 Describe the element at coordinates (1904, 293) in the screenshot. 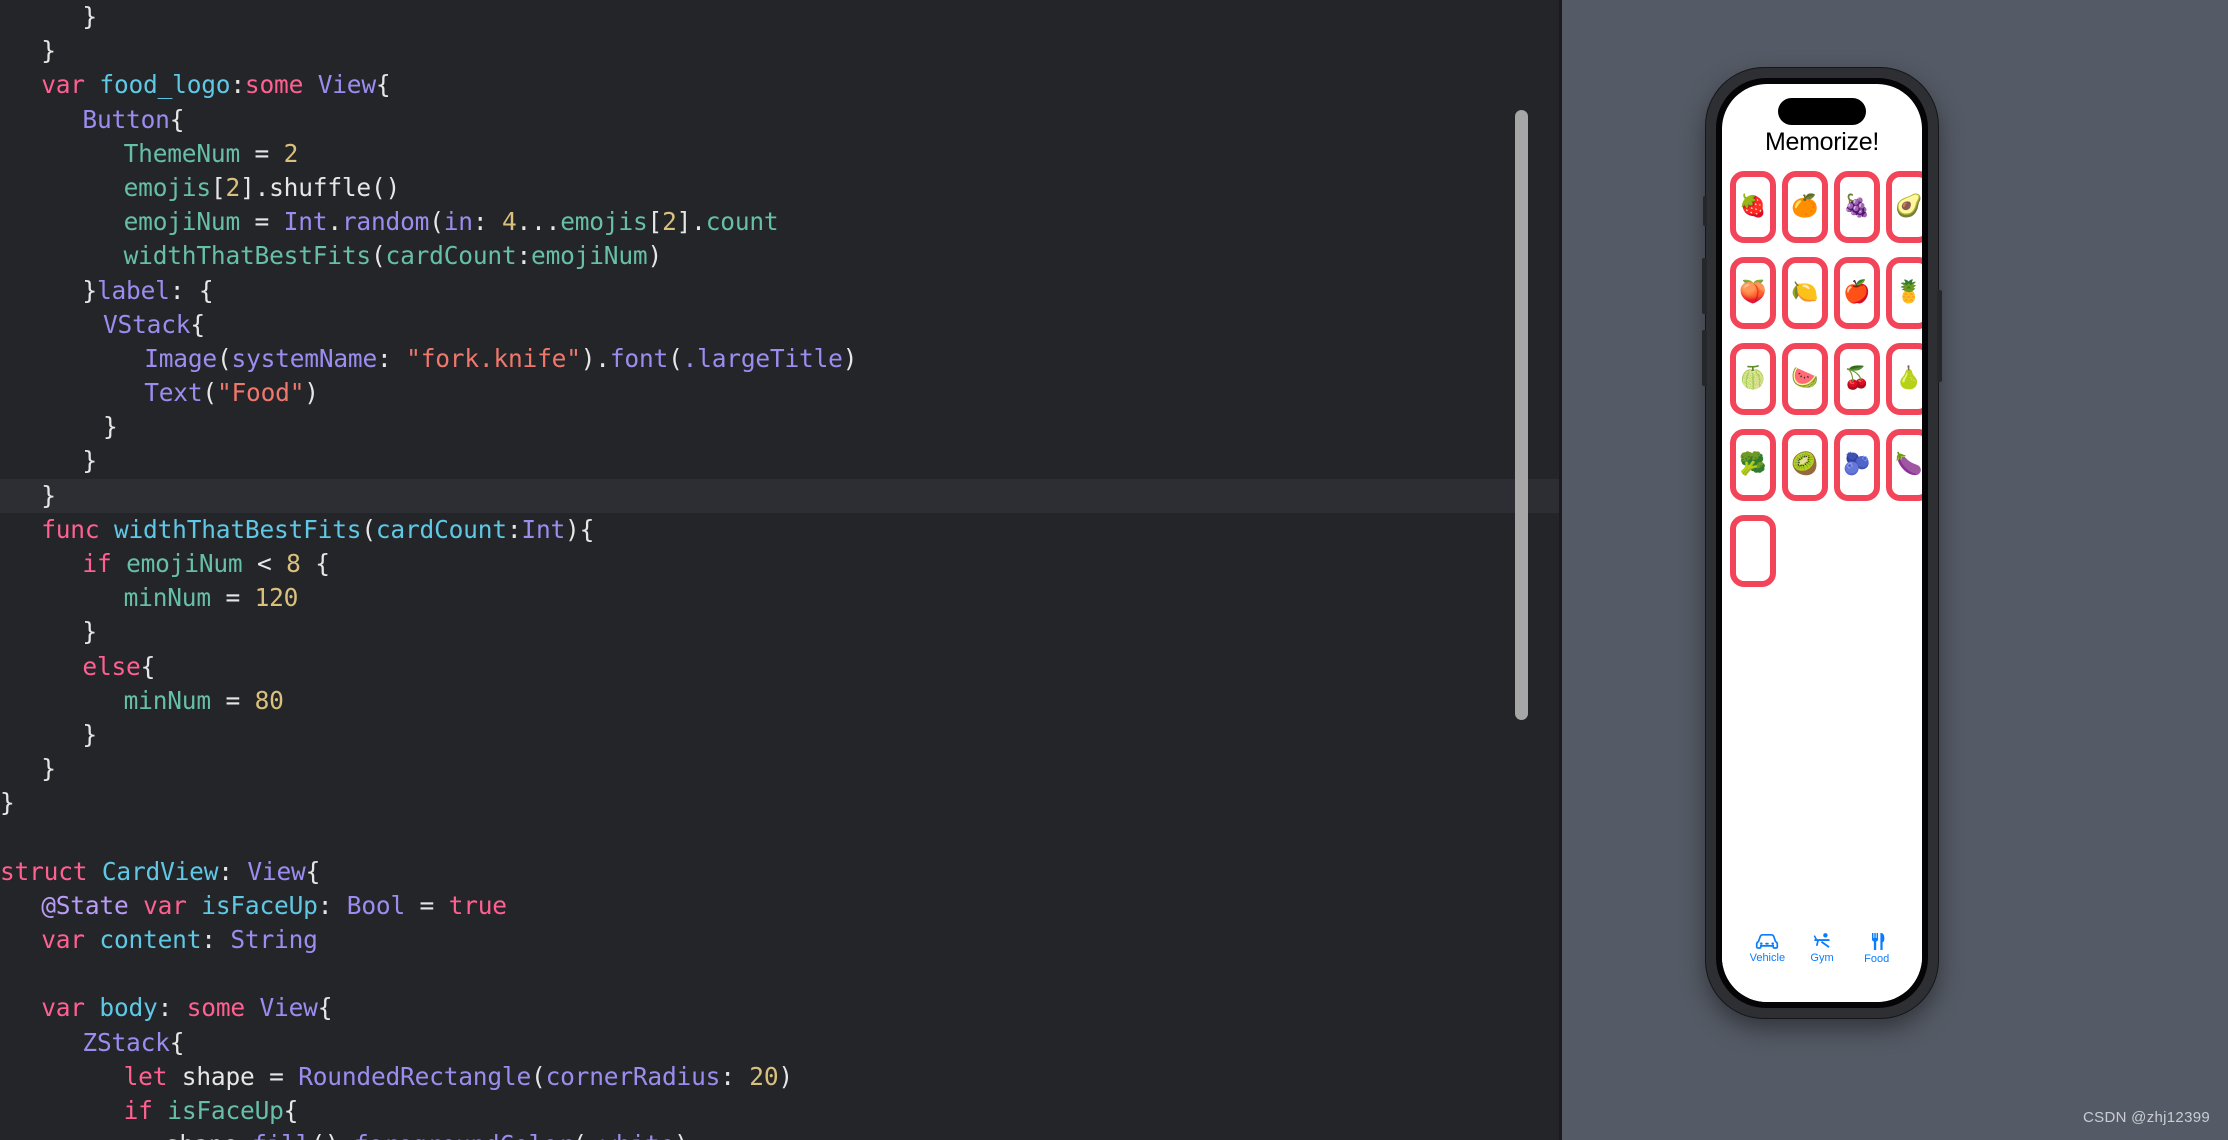

I see `memory-card: 🍍` at that location.